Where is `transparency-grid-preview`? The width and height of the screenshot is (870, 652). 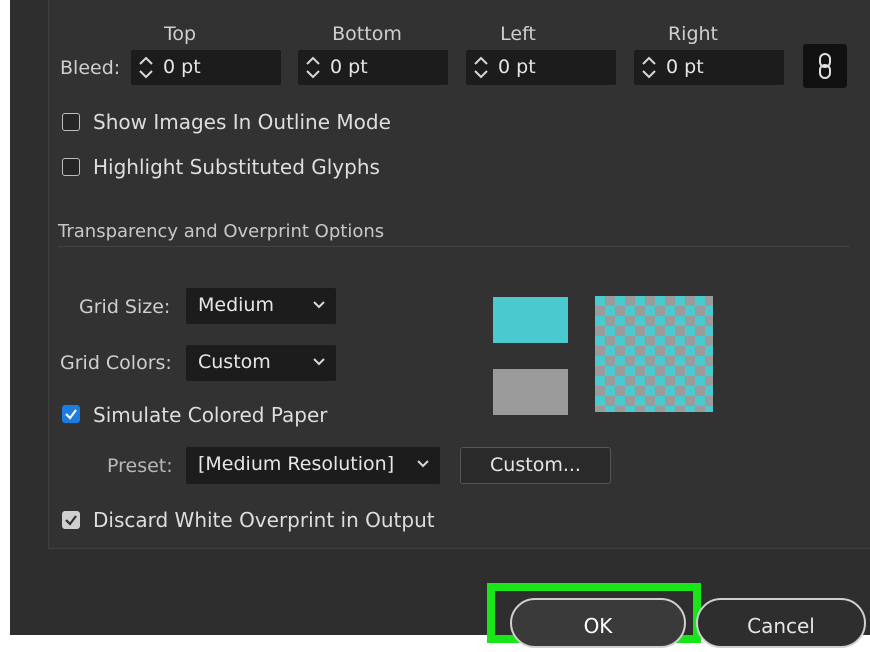
transparency-grid-preview is located at coordinates (654, 354).